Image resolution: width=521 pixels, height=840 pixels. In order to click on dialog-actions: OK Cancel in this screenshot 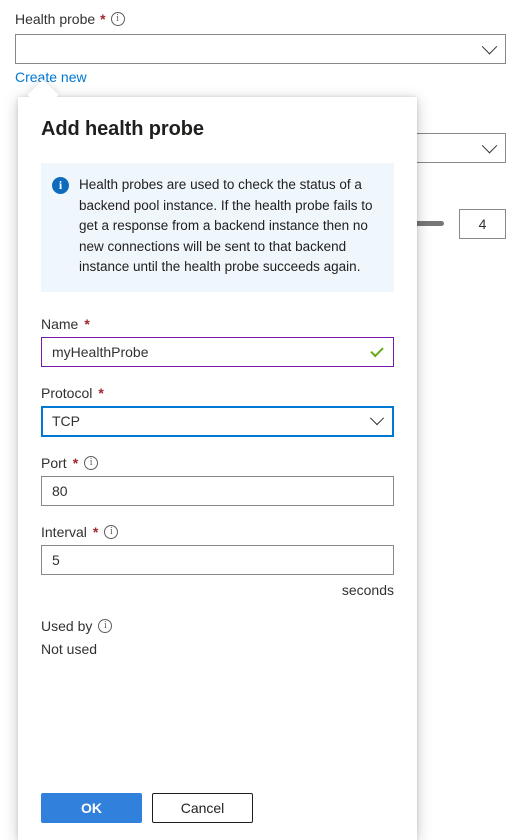, I will do `click(147, 808)`.